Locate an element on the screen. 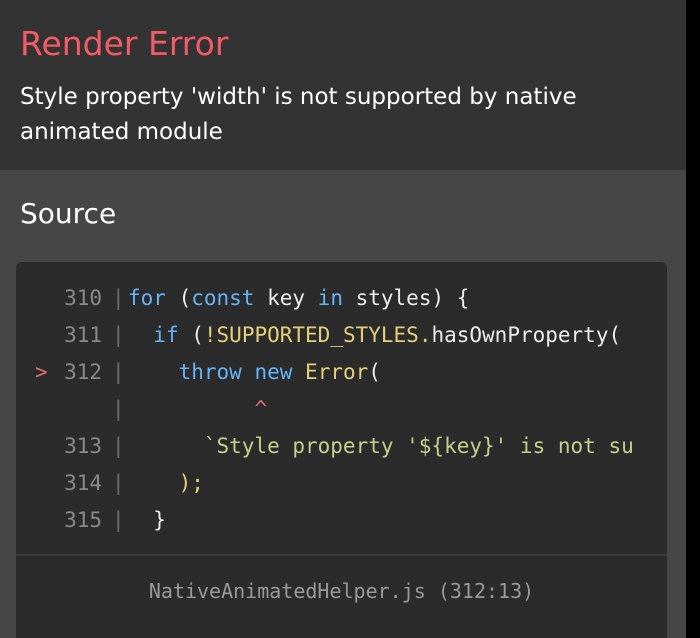 This screenshot has height=638, width=700. code-token: if is located at coordinates (166, 335).